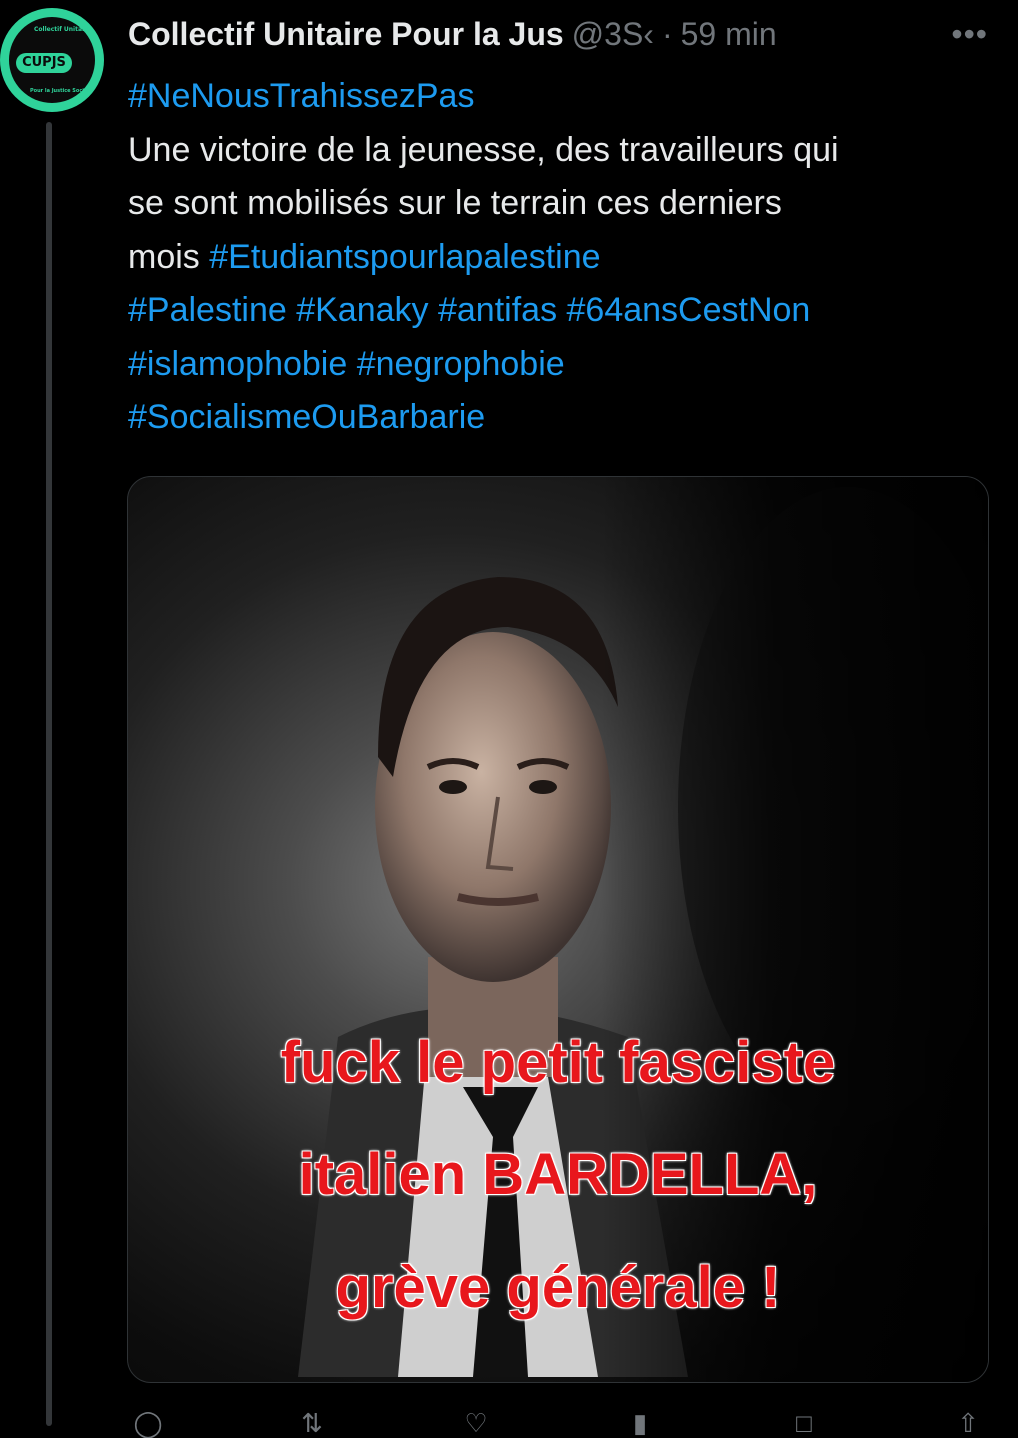 The height and width of the screenshot is (1438, 1018). What do you see at coordinates (558, 97) in the screenshot?
I see `tweet-text-line: #NeNousTrahissezPas` at bounding box center [558, 97].